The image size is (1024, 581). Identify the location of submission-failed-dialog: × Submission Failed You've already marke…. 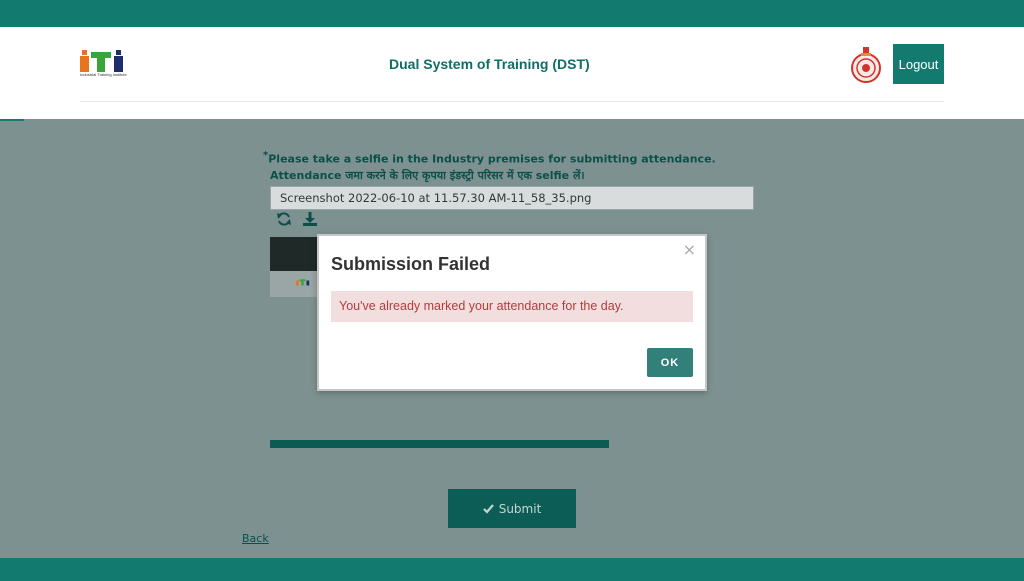
(512, 312).